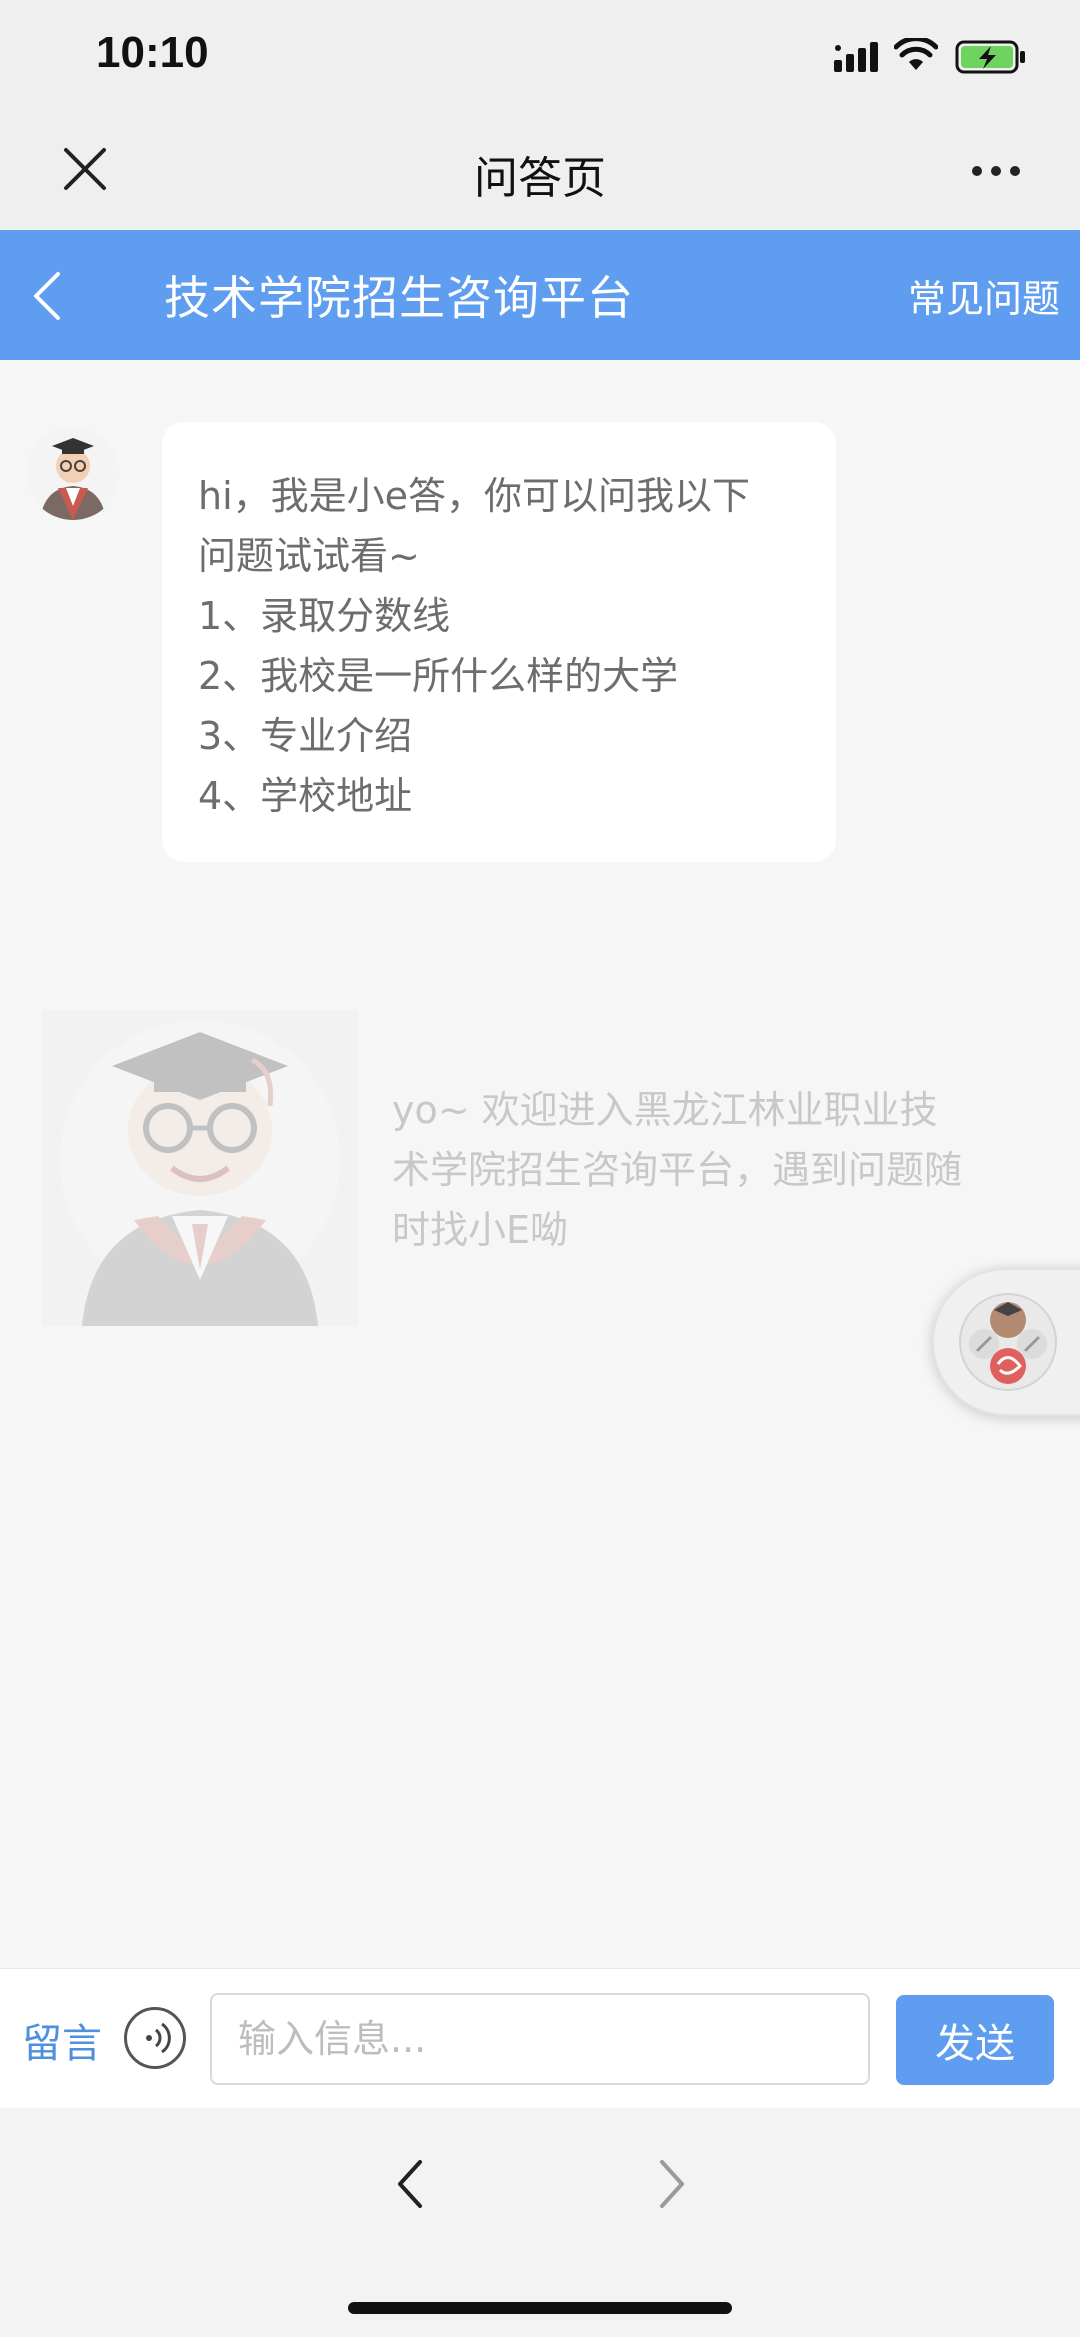 The width and height of the screenshot is (1080, 2337). What do you see at coordinates (480, 1230) in the screenshot?
I see `welcome-line: 时找小E呦` at bounding box center [480, 1230].